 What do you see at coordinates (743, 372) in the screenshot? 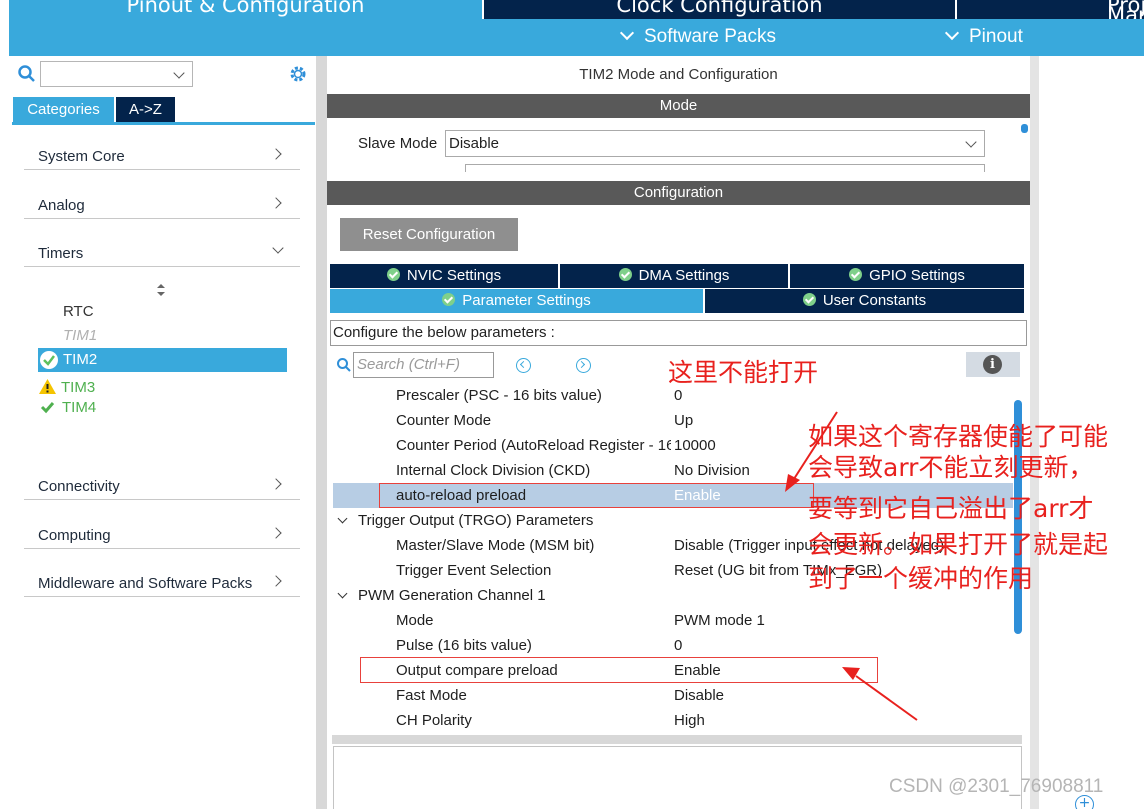
I see `annotation-note-cannot-enable: 这里不能打开` at bounding box center [743, 372].